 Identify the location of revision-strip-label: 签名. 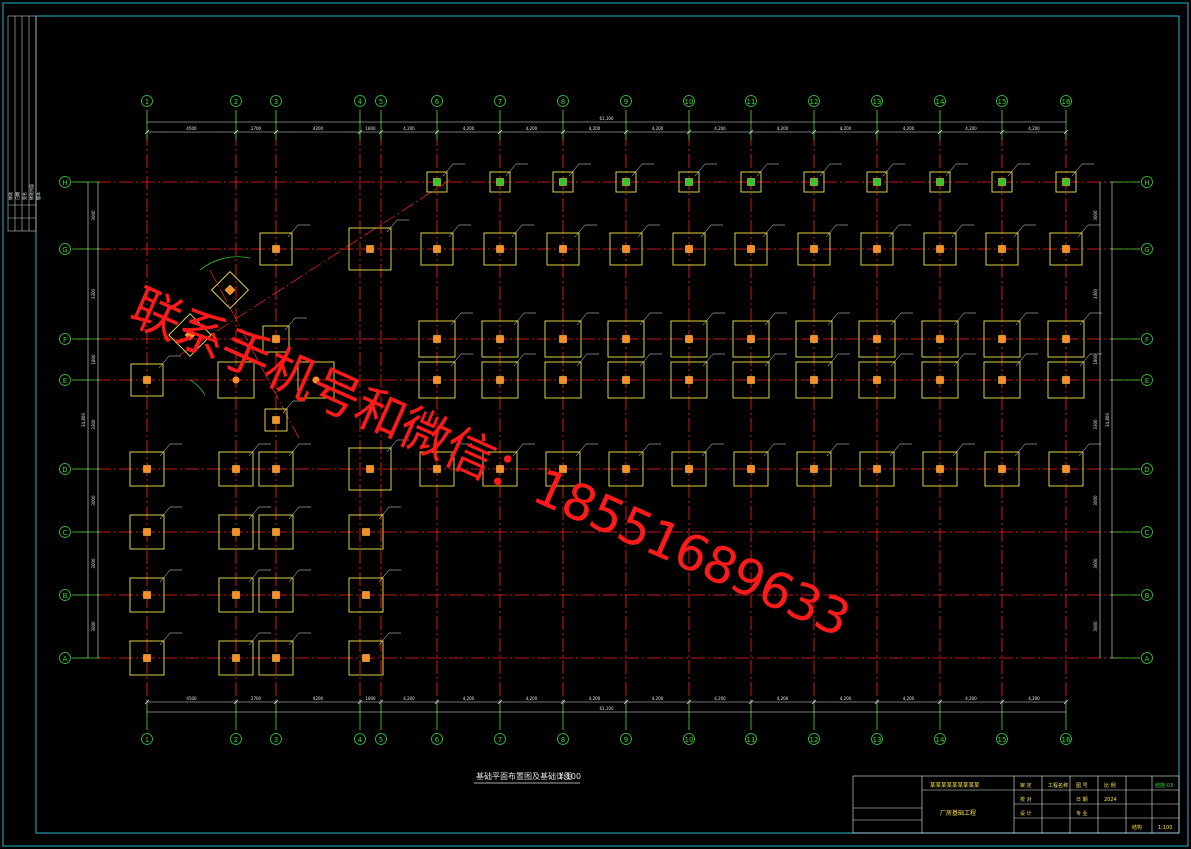
(24, 196).